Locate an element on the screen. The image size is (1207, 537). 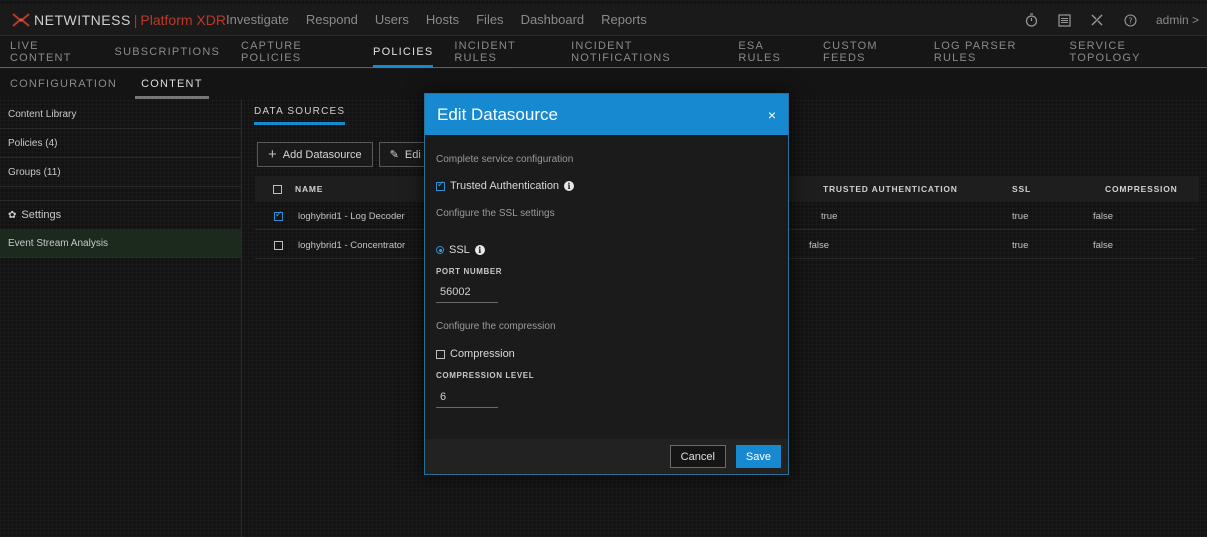
tab-content: CONTENT is located at coordinates (172, 84).